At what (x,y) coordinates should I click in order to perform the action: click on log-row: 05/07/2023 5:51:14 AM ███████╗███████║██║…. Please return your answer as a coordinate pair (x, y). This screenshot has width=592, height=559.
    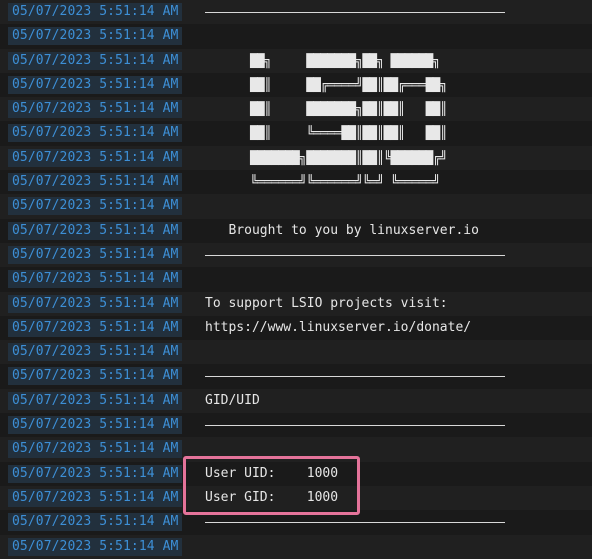
    Looking at the image, I should click on (296, 158).